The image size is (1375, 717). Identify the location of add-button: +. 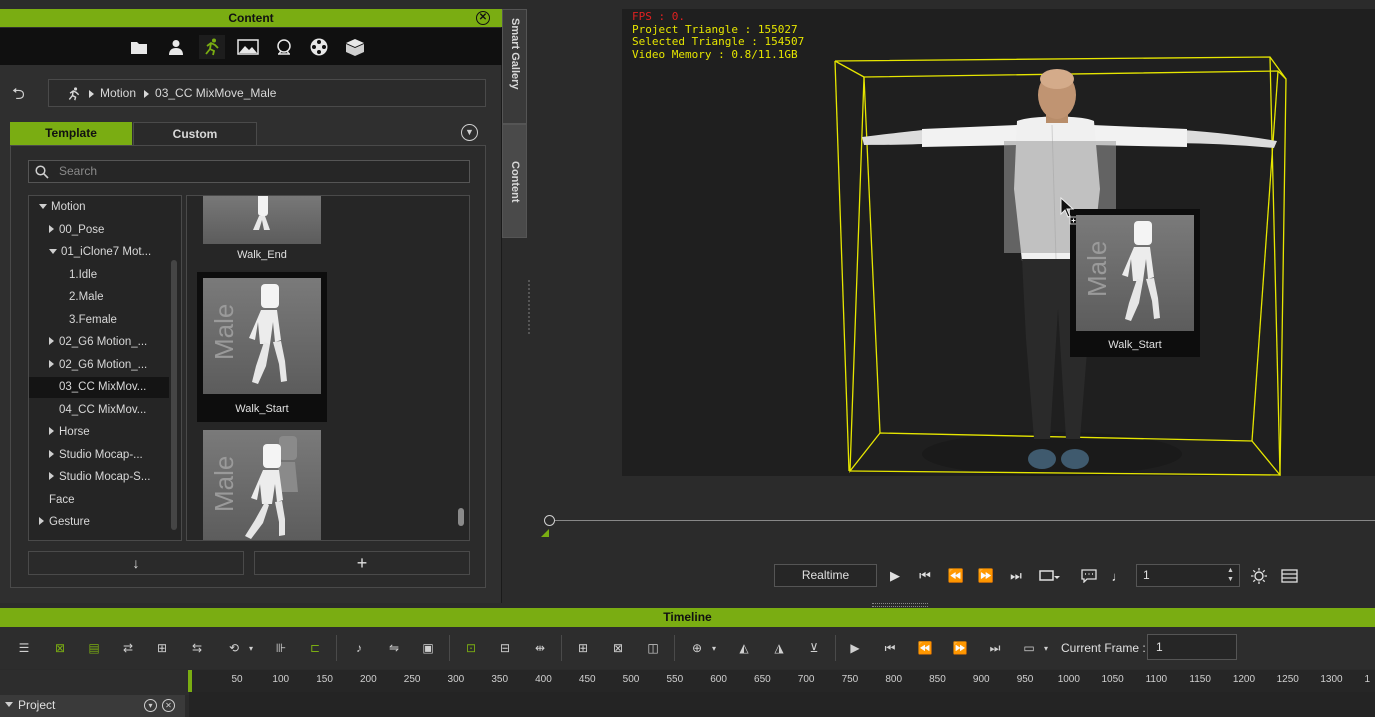
(362, 563).